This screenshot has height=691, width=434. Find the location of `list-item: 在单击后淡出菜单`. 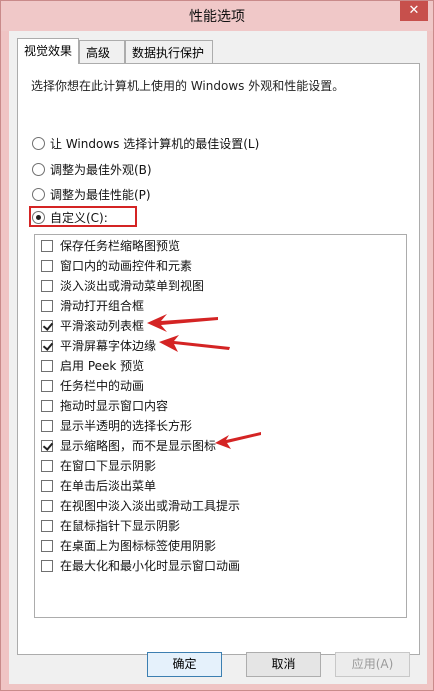

list-item: 在单击后淡出菜单 is located at coordinates (98, 485).